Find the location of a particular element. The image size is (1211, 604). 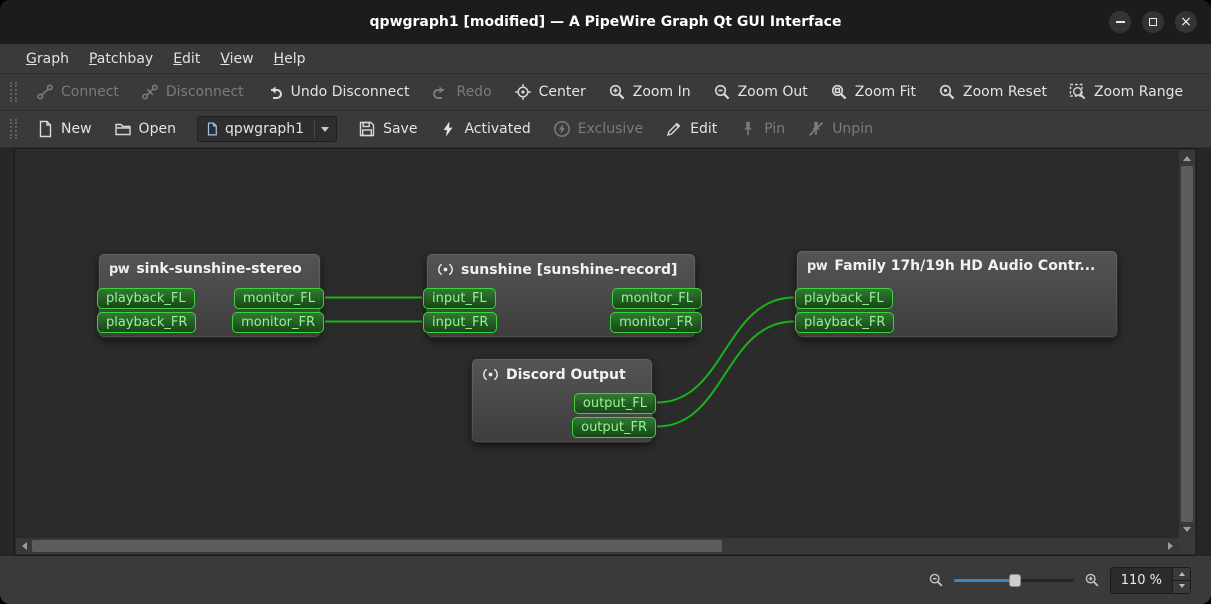

zoom-step-down-button is located at coordinates (1181, 586).